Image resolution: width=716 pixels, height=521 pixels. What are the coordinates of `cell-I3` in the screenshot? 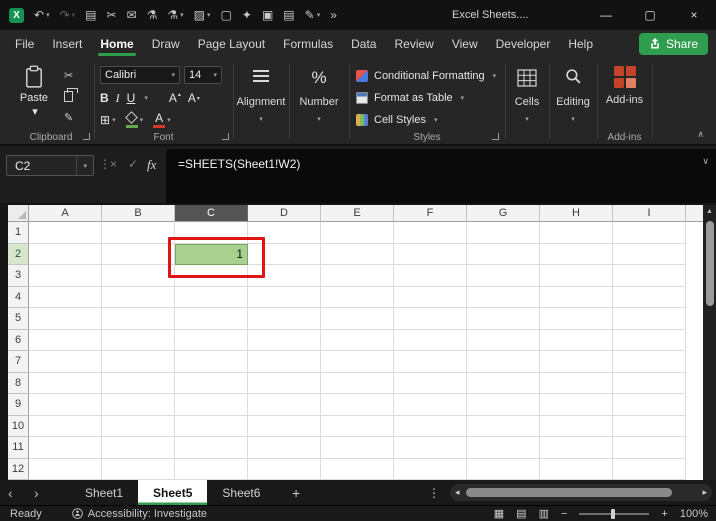 It's located at (649, 276).